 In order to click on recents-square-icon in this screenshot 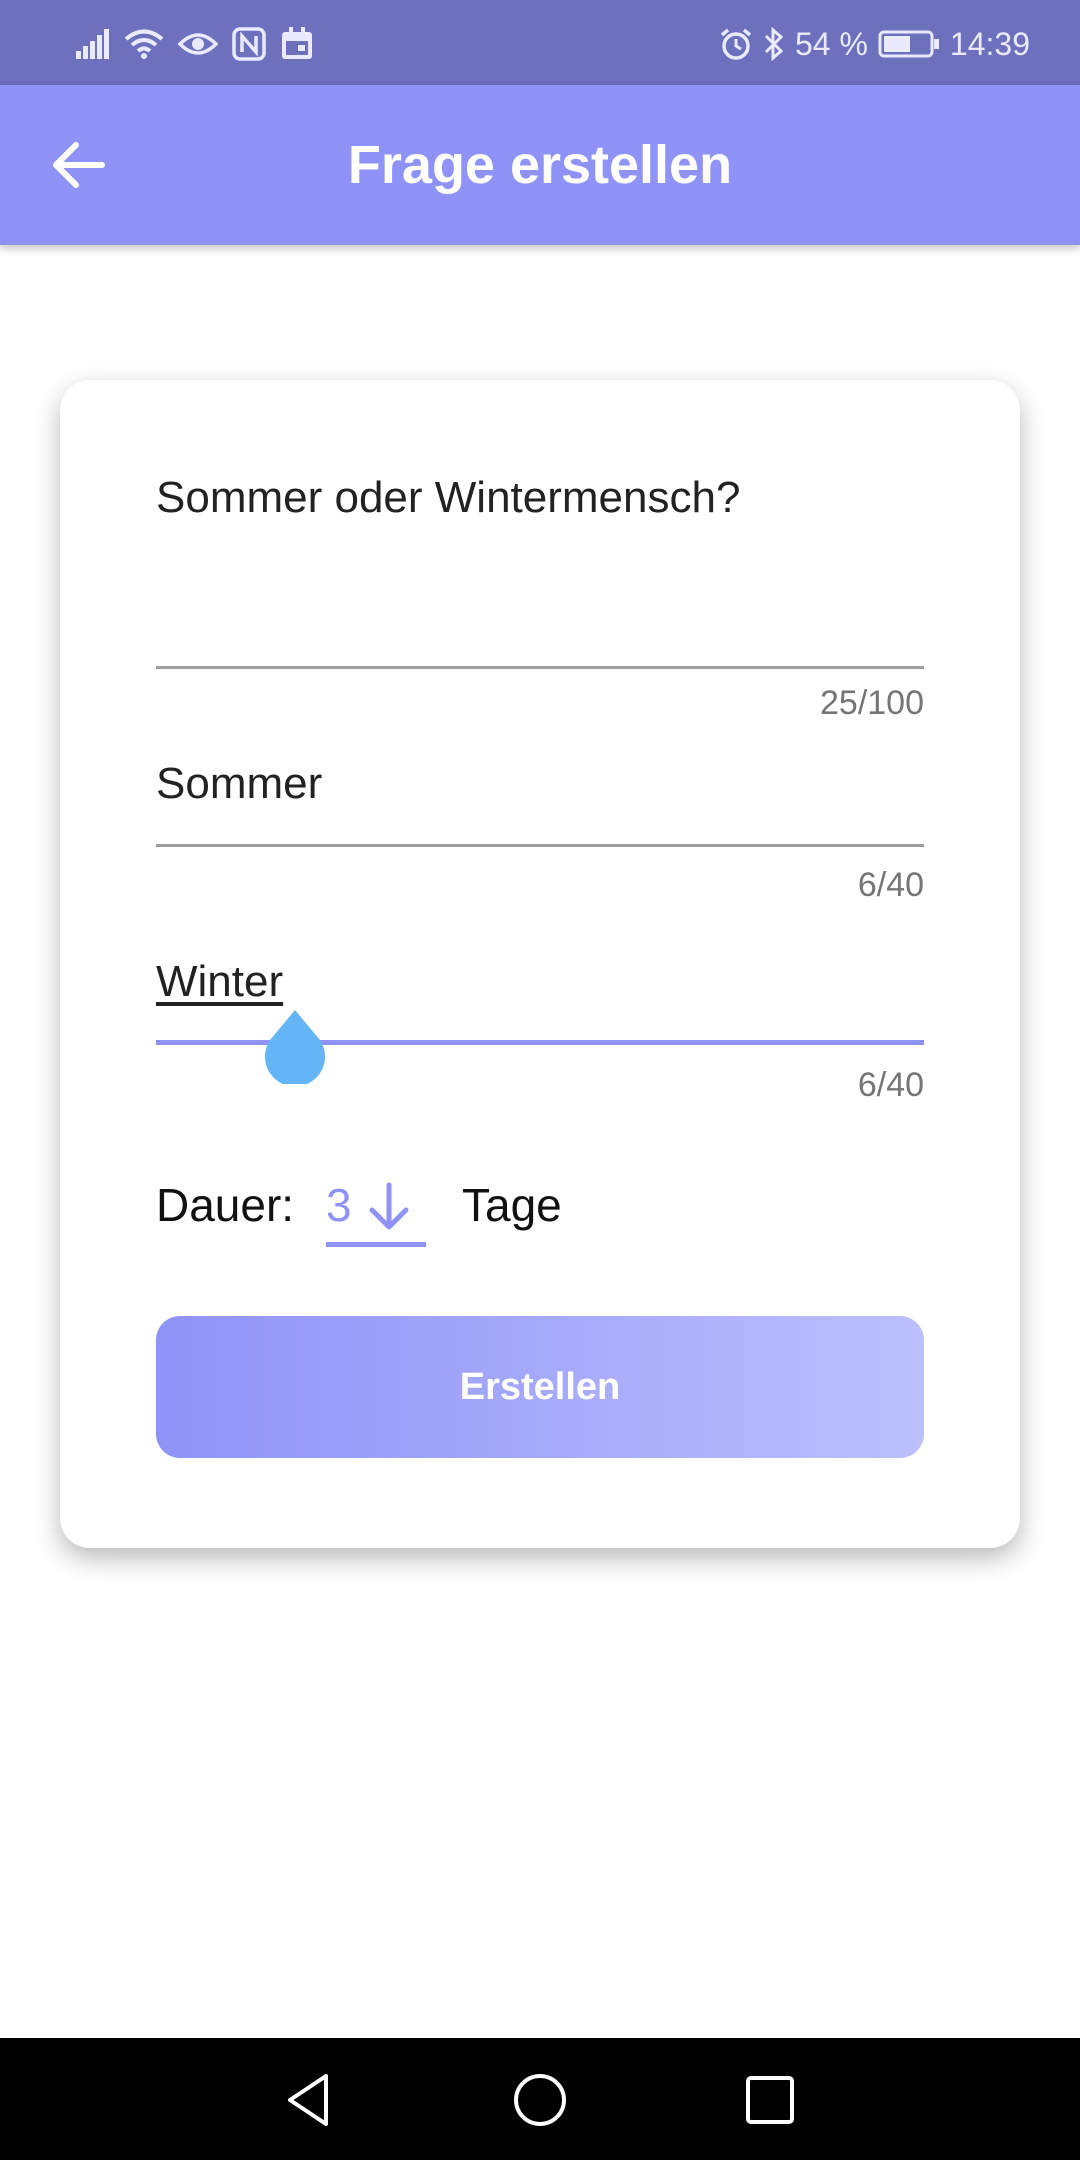, I will do `click(770, 2100)`.